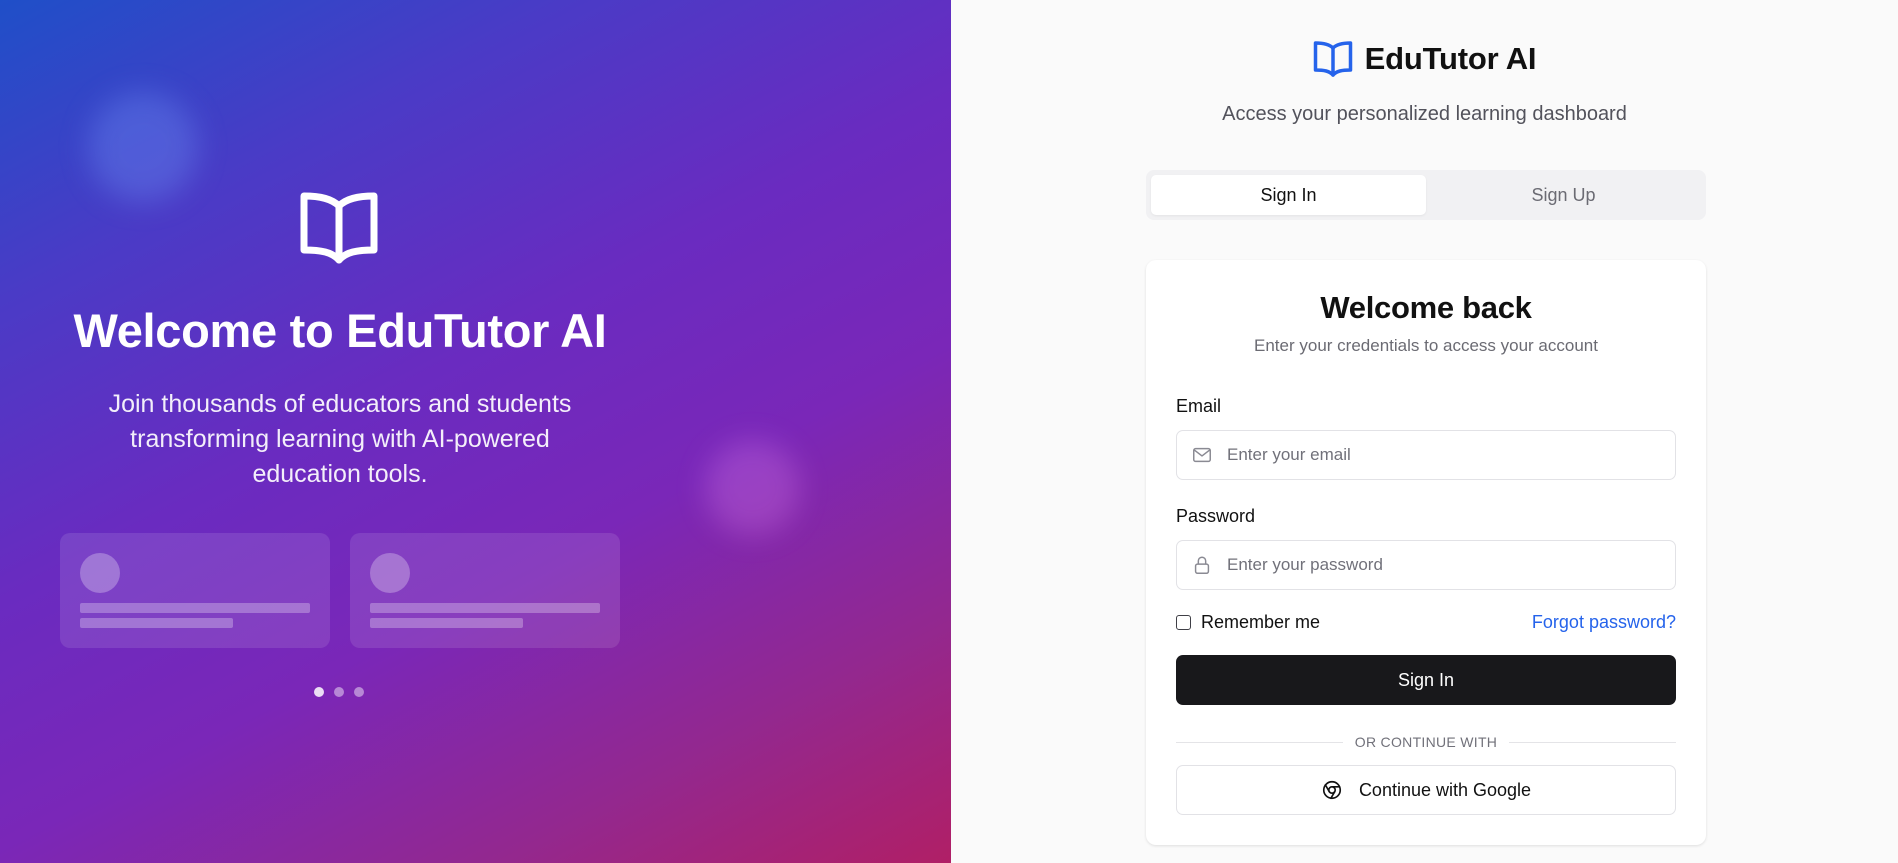  Describe the element at coordinates (1183, 622) in the screenshot. I see `remember-me-checkbox` at that location.